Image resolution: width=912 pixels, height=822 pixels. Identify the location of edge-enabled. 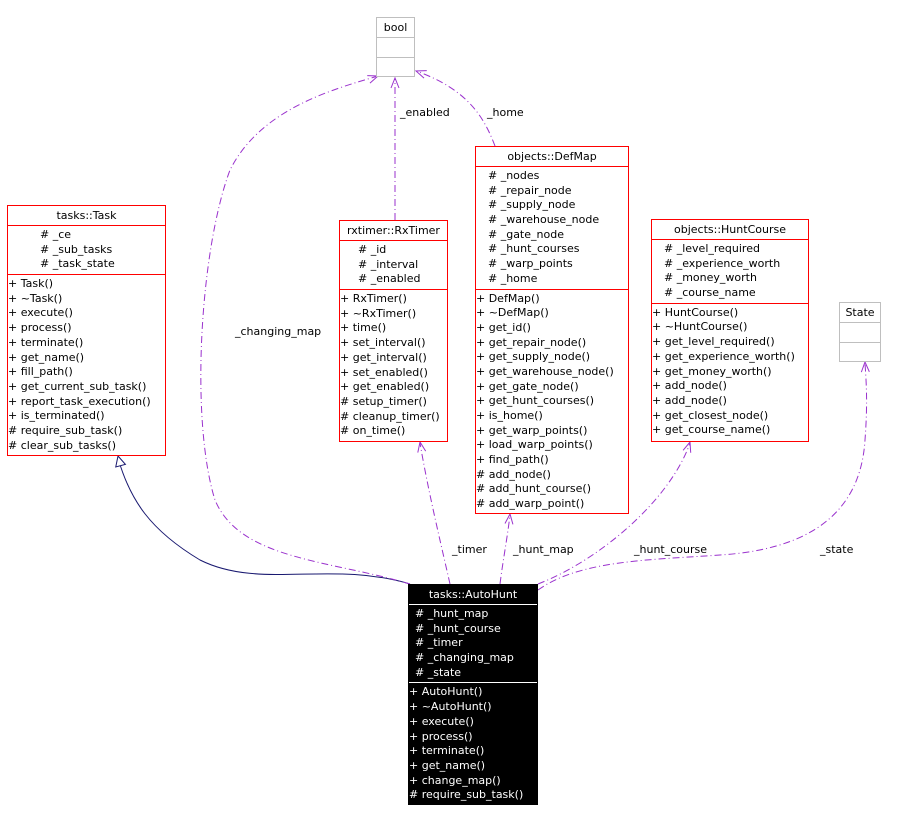
(395, 148).